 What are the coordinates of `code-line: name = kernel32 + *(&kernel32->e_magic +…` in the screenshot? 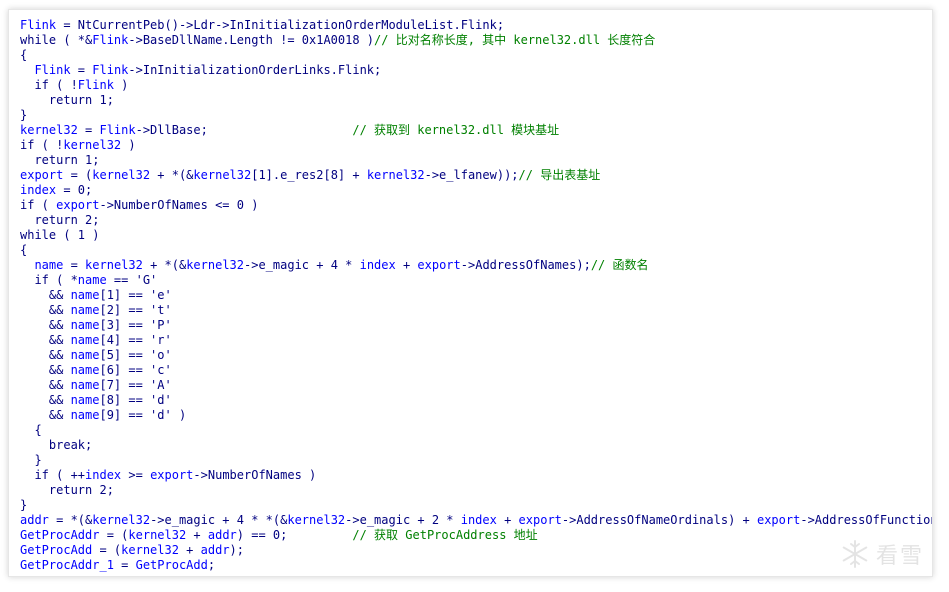 It's located at (476, 265).